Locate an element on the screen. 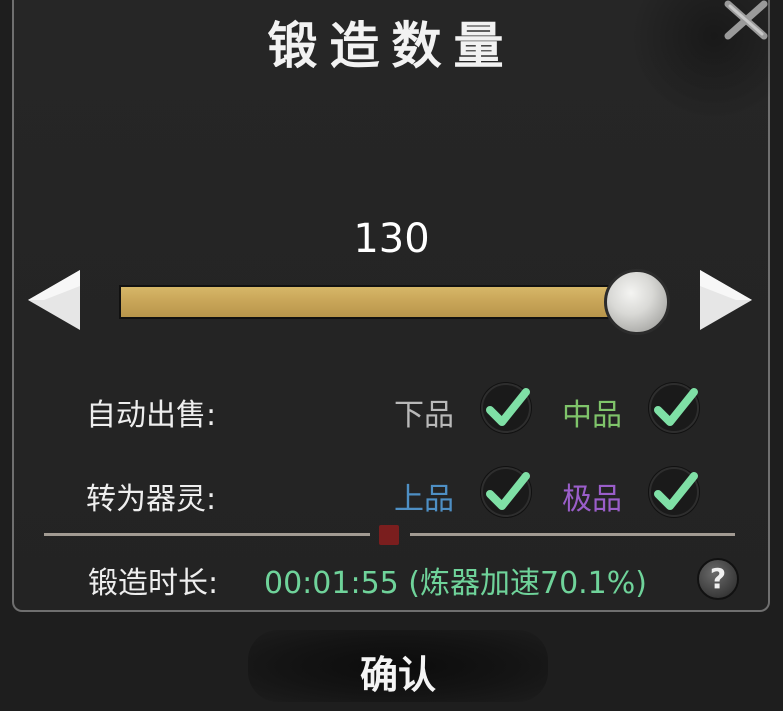 The image size is (783, 711). quantity-slider is located at coordinates (394, 302).